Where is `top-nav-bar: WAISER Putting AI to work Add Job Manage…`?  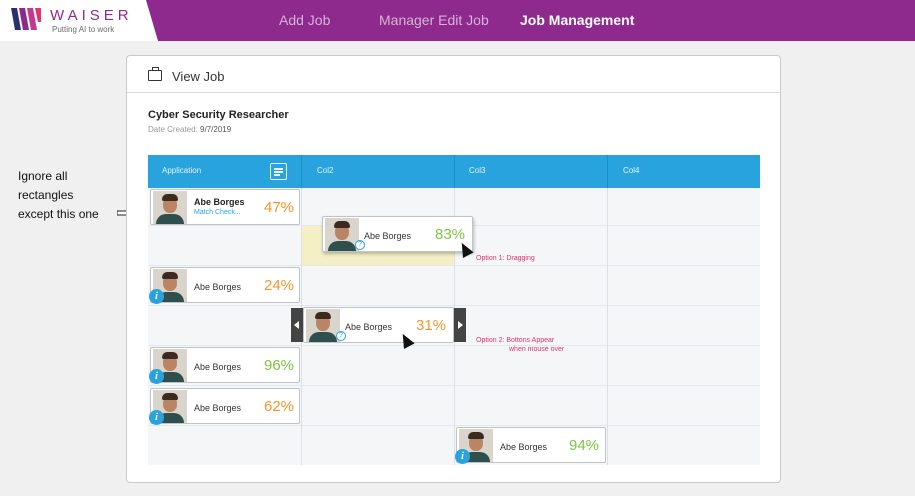 top-nav-bar: WAISER Putting AI to work Add Job Manage… is located at coordinates (457, 20).